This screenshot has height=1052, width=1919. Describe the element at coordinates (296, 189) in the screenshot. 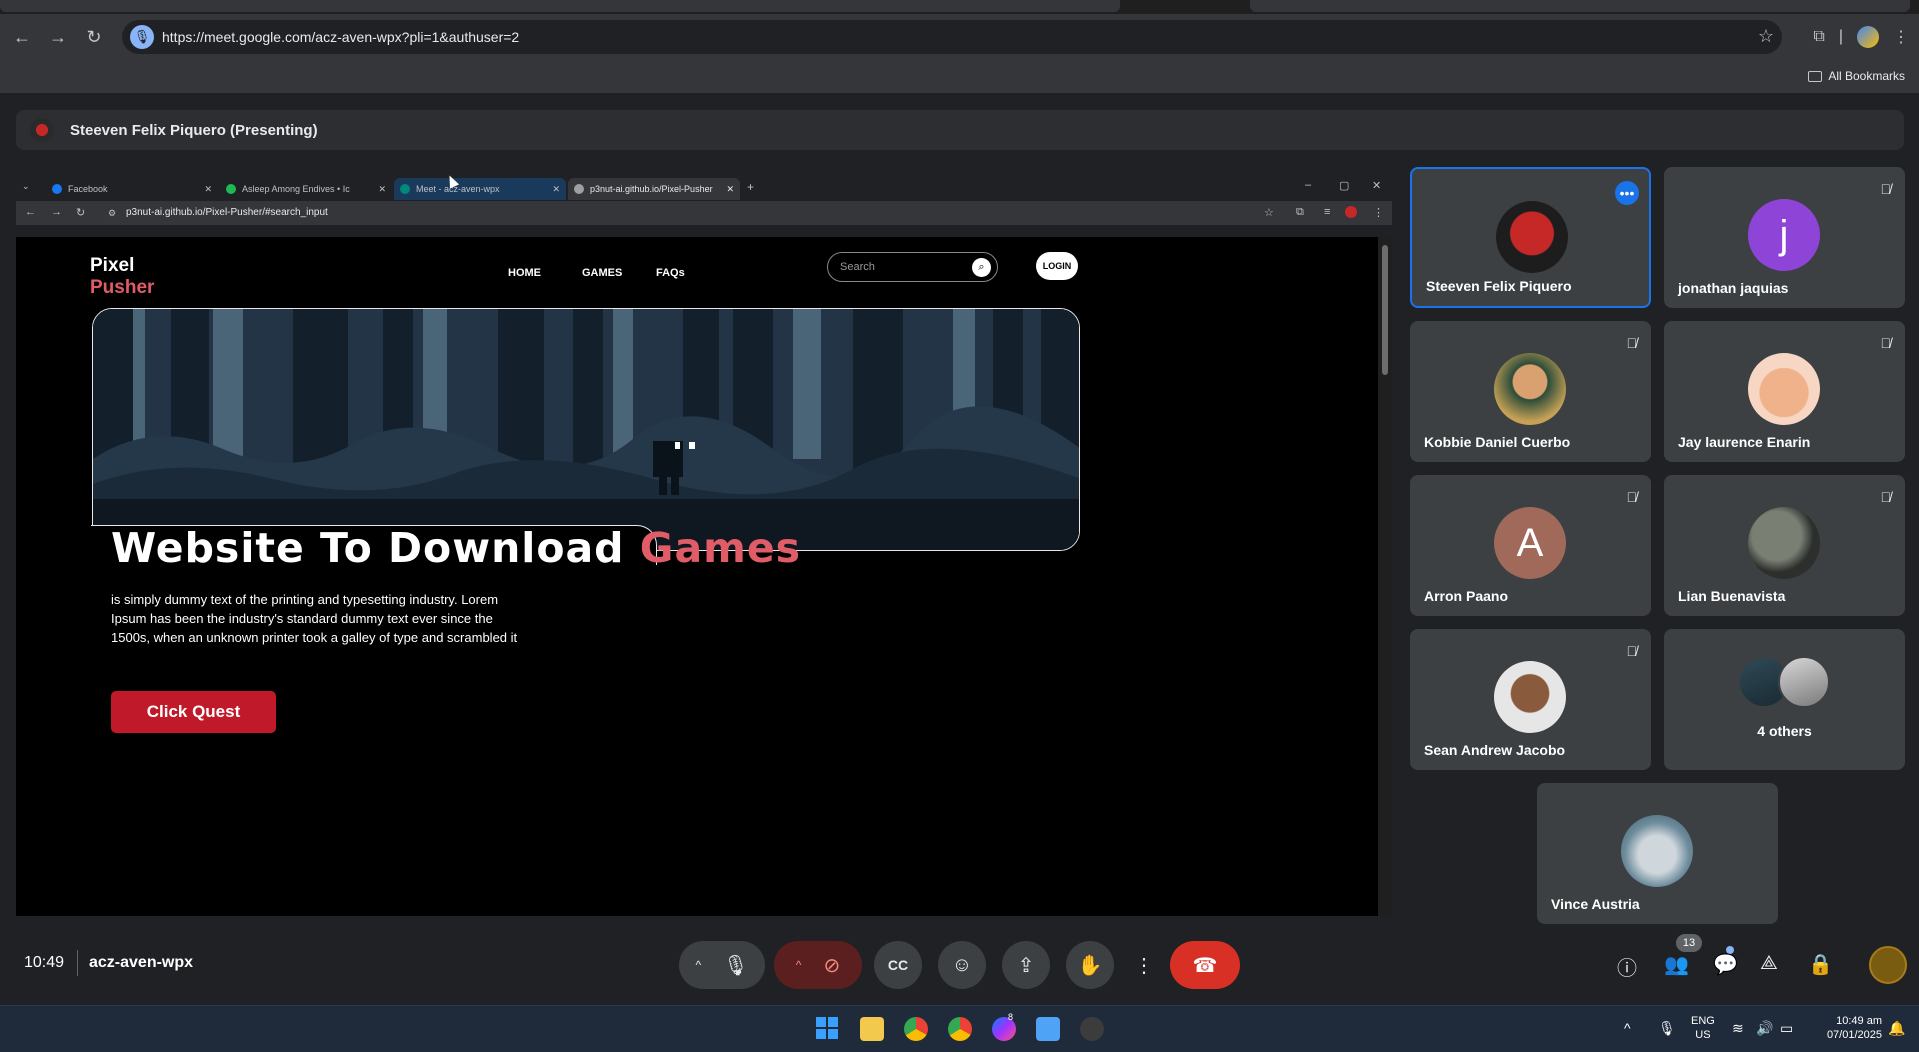

I see `shared-tab-label: Asleep Among Endives • Ic` at that location.